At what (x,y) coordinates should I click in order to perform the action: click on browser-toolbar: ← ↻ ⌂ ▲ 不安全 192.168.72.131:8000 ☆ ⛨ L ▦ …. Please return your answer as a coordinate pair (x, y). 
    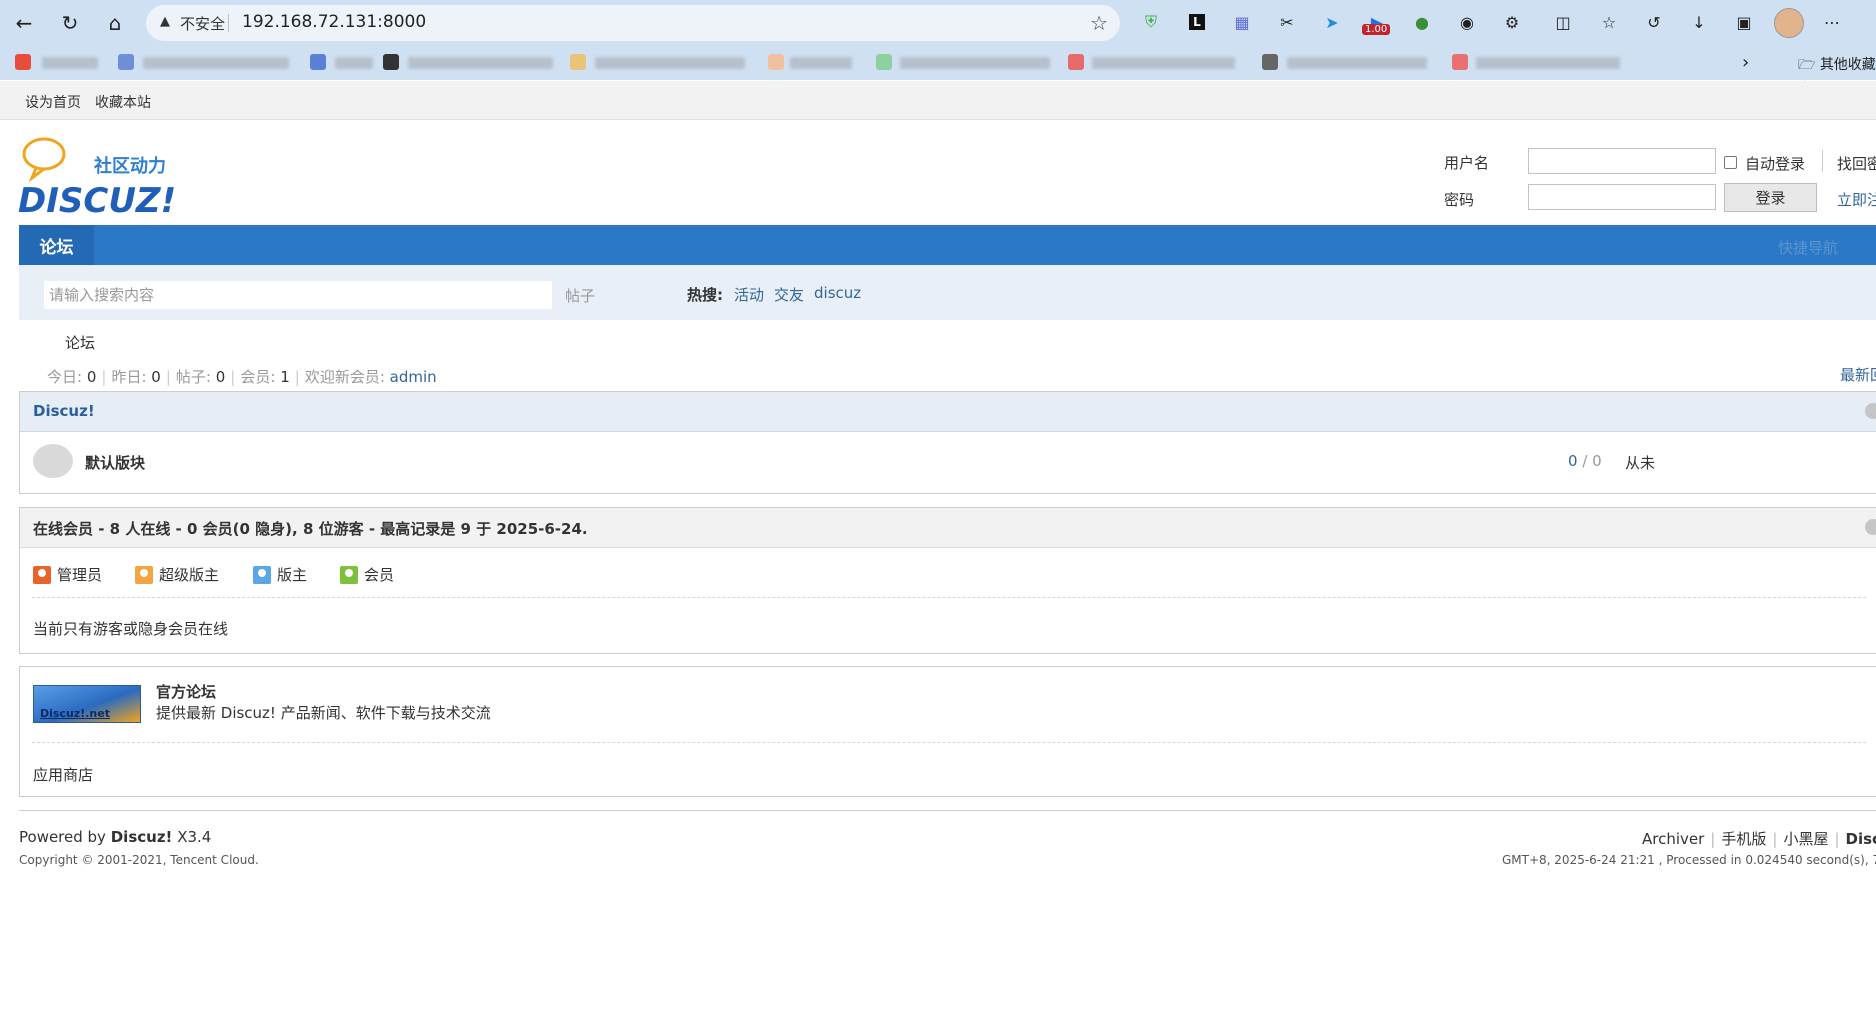
    Looking at the image, I should click on (938, 22).